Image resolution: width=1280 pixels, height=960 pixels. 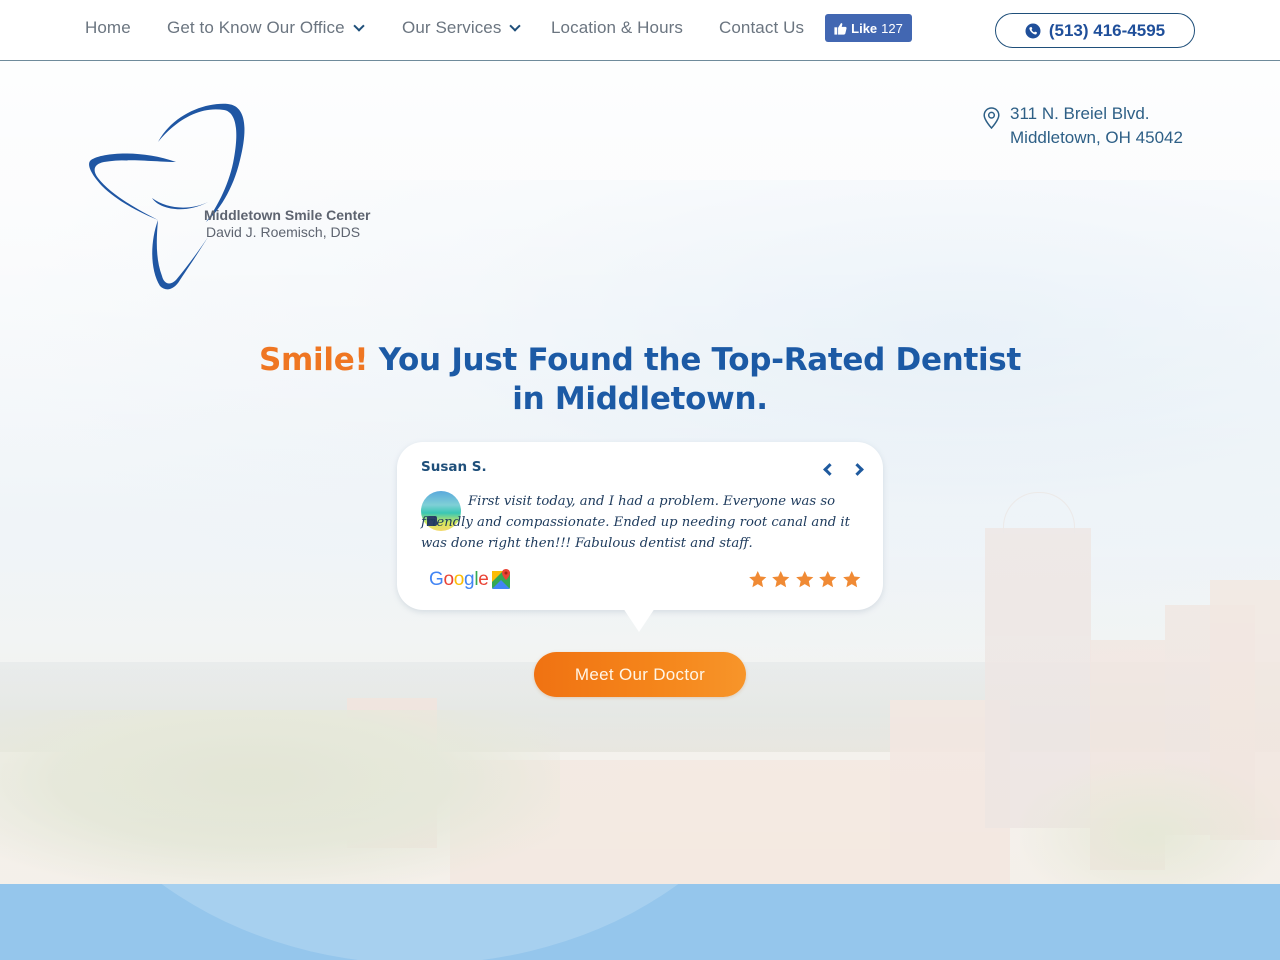 I want to click on nav-office-label: Get to Know Our Office, so click(x=256, y=27).